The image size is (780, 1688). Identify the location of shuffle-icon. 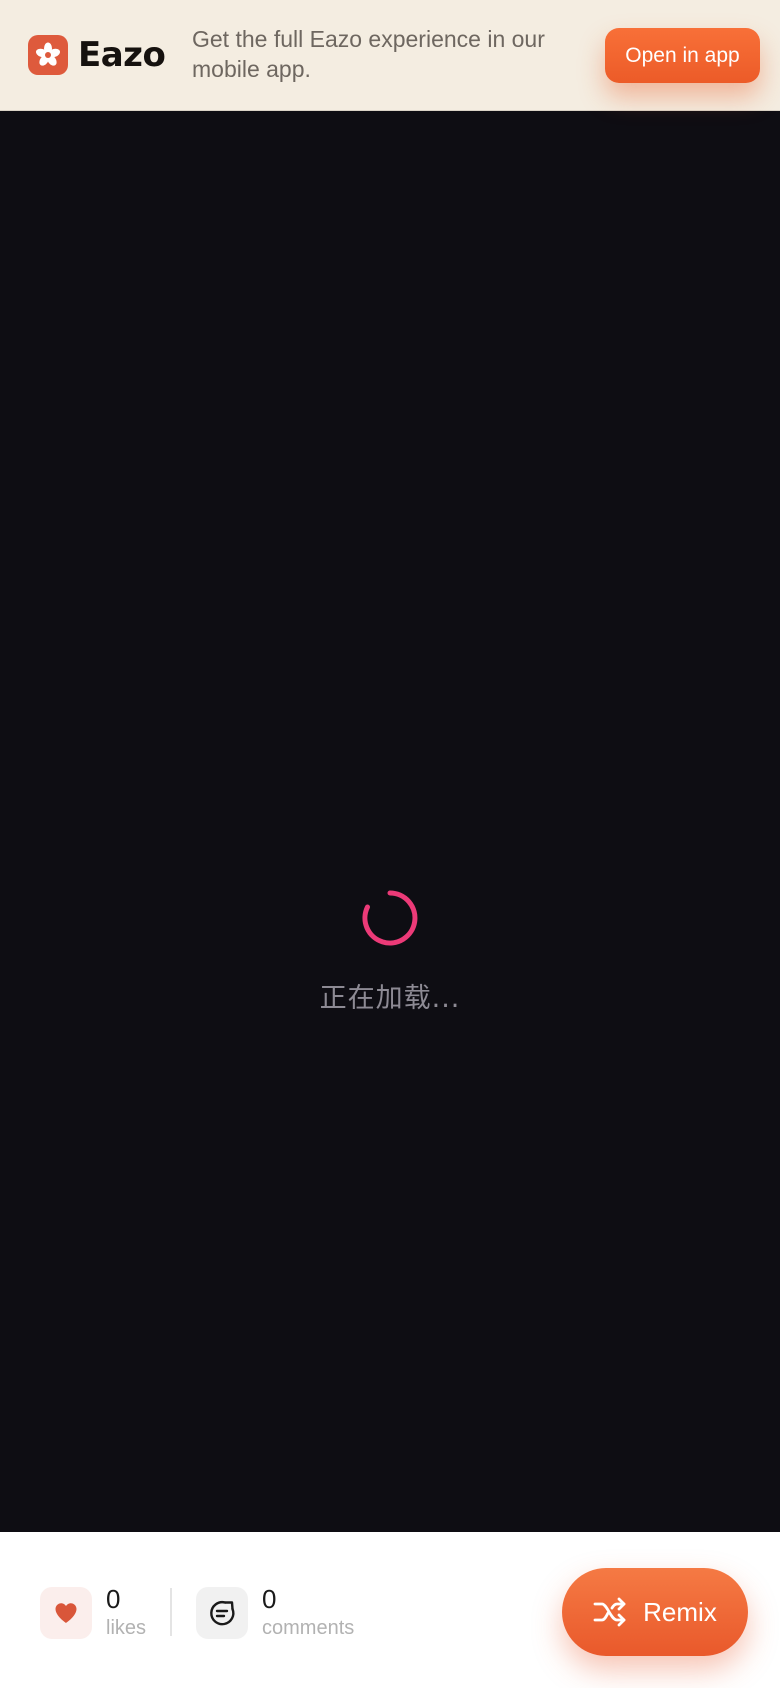
(609, 1612).